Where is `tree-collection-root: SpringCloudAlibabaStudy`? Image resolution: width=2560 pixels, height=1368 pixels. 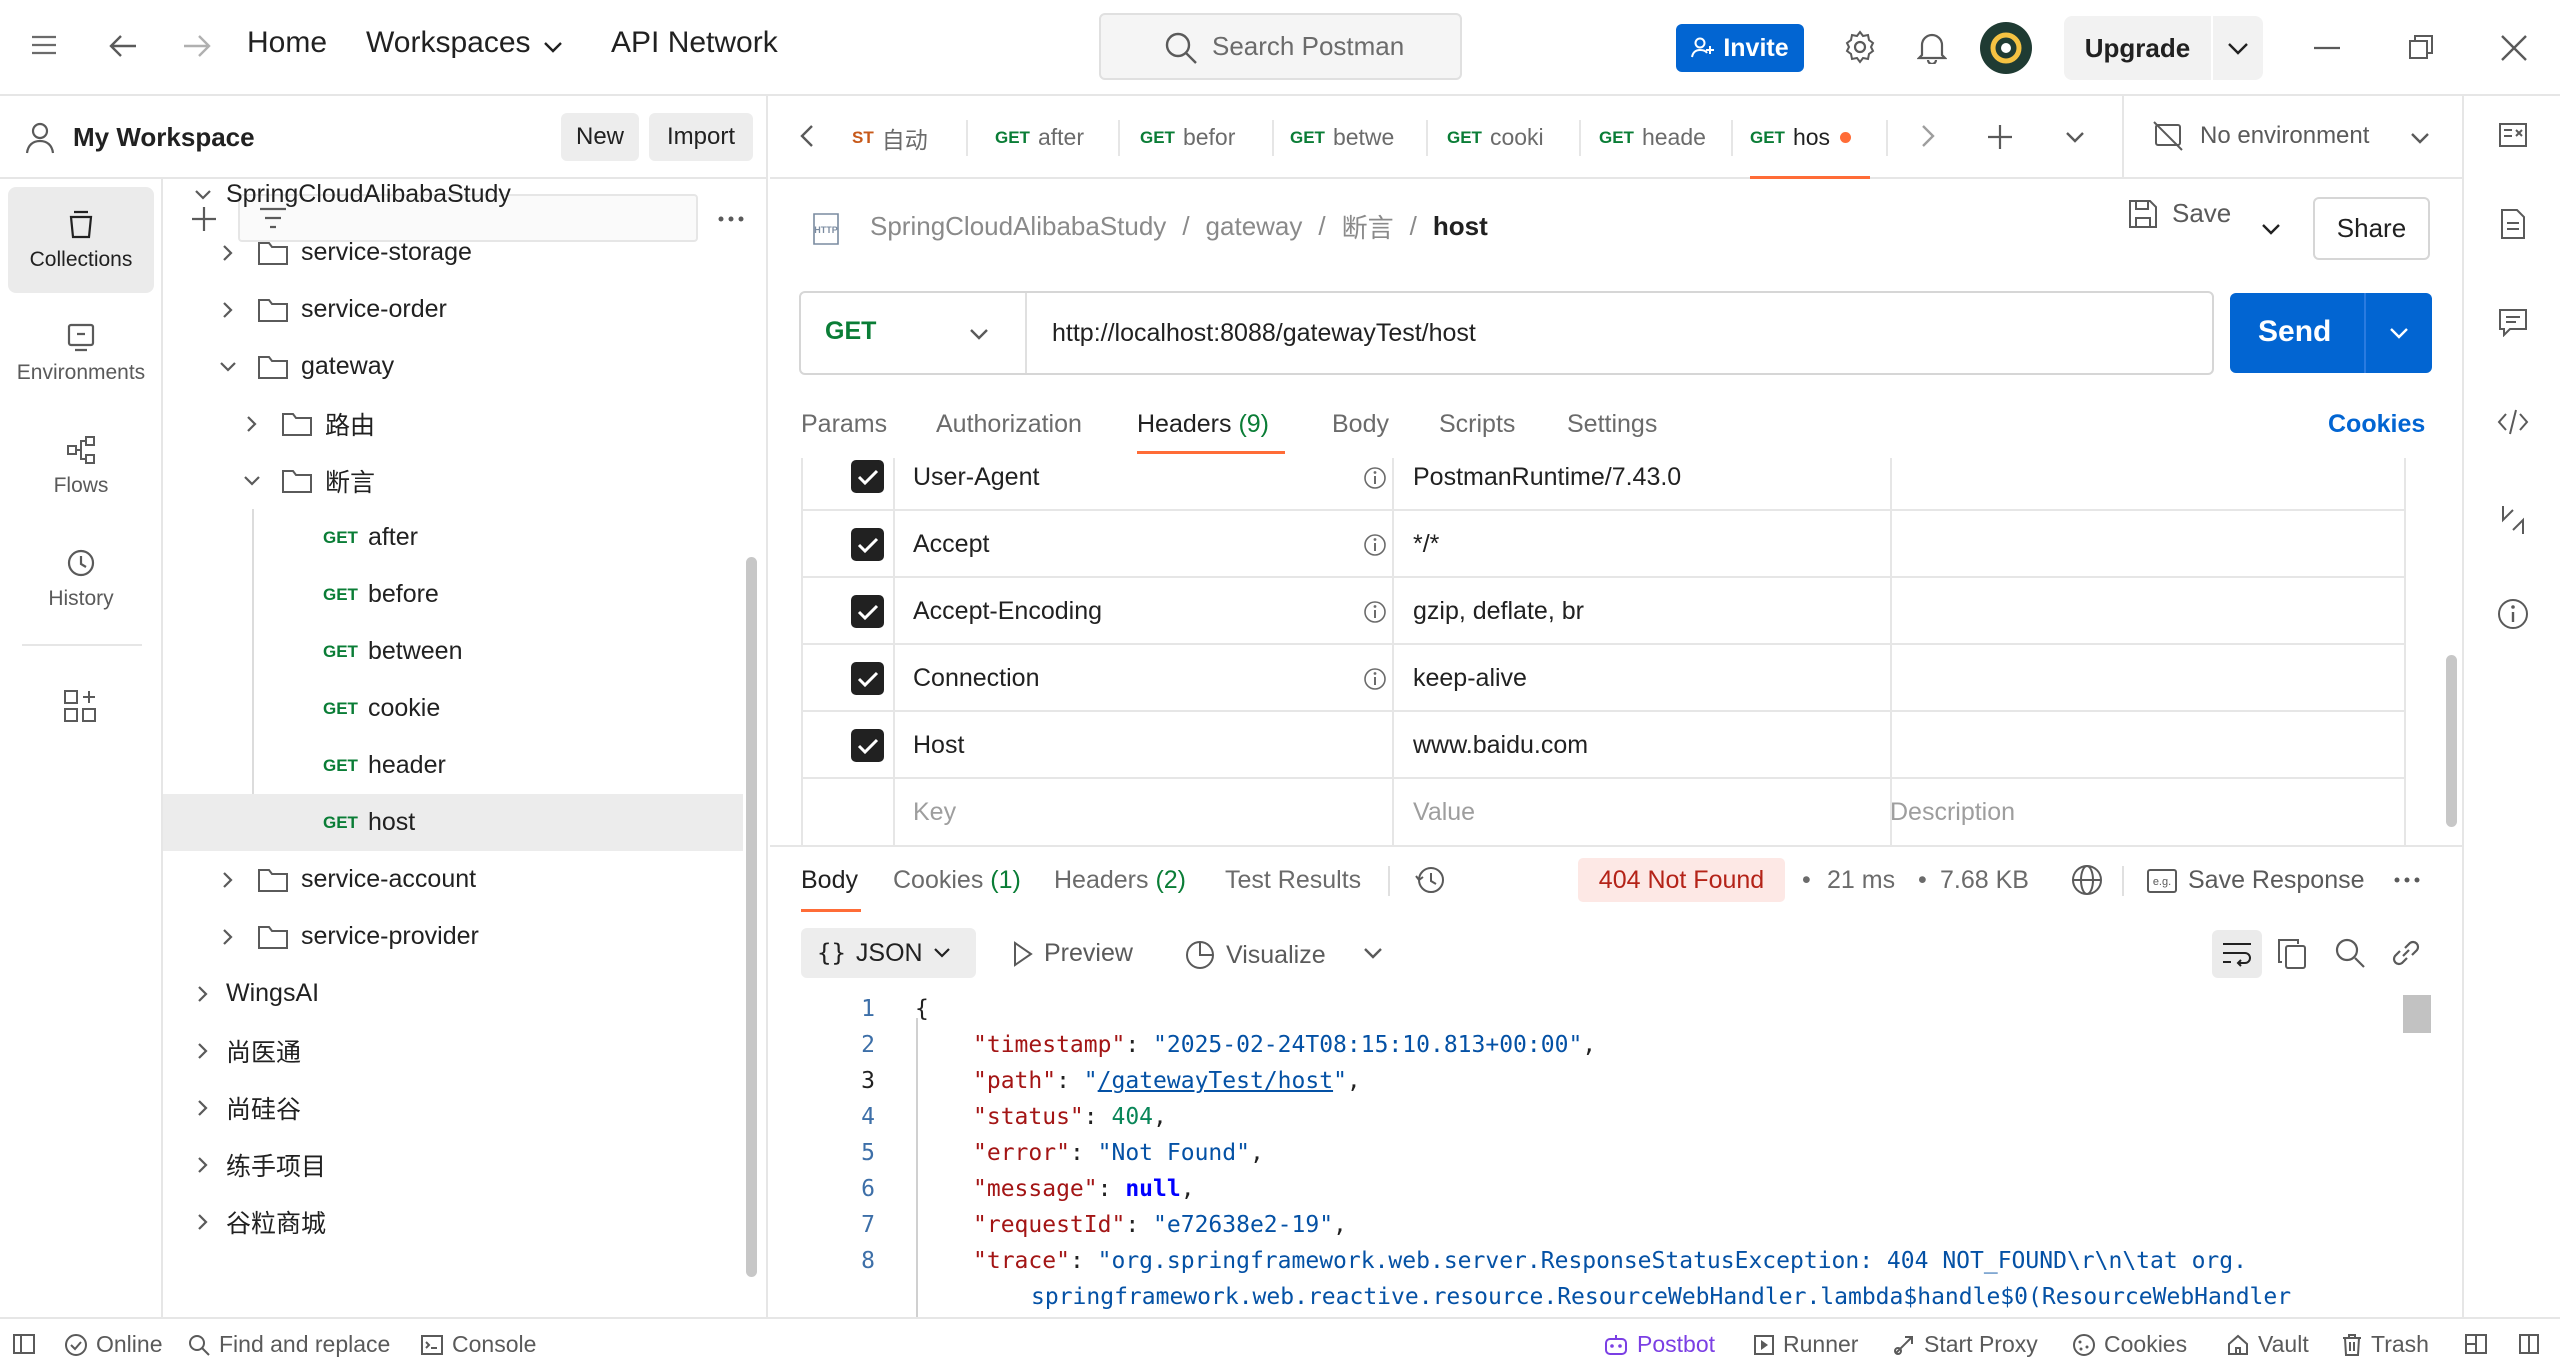
tree-collection-root: SpringCloudAlibabaStudy is located at coordinates (453, 201).